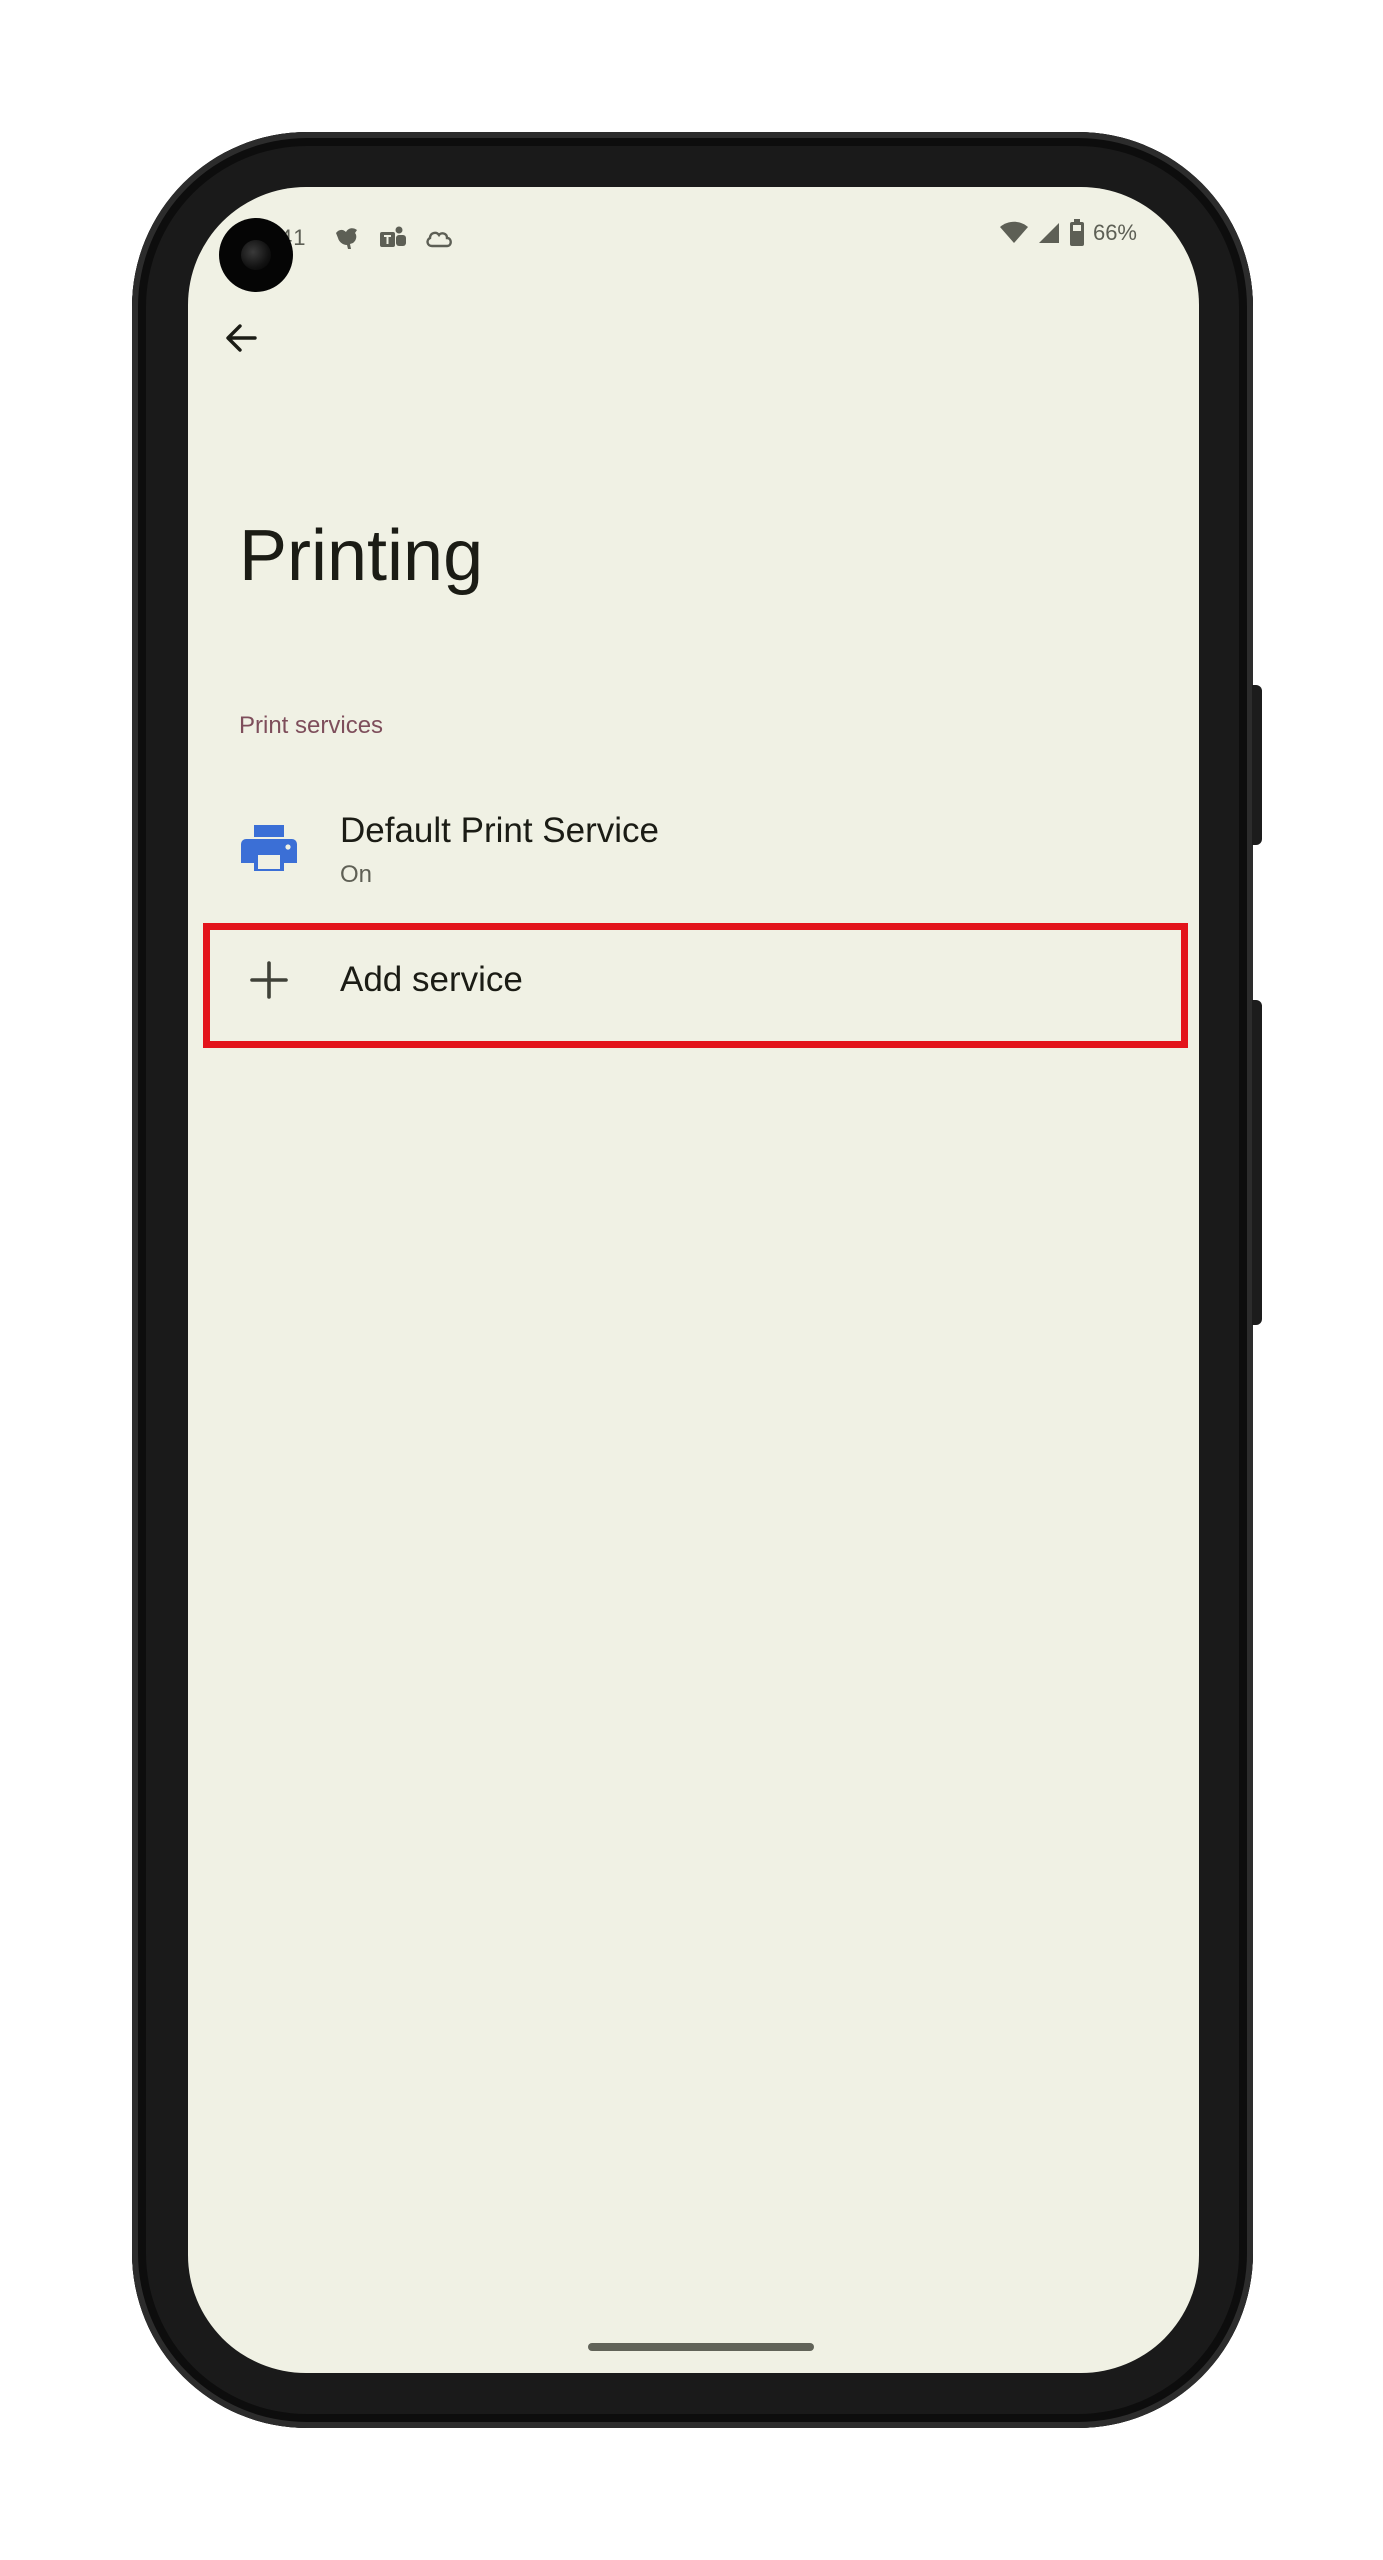 Image resolution: width=1383 pixels, height=2560 pixels. I want to click on service-title: Default Print Service, so click(500, 830).